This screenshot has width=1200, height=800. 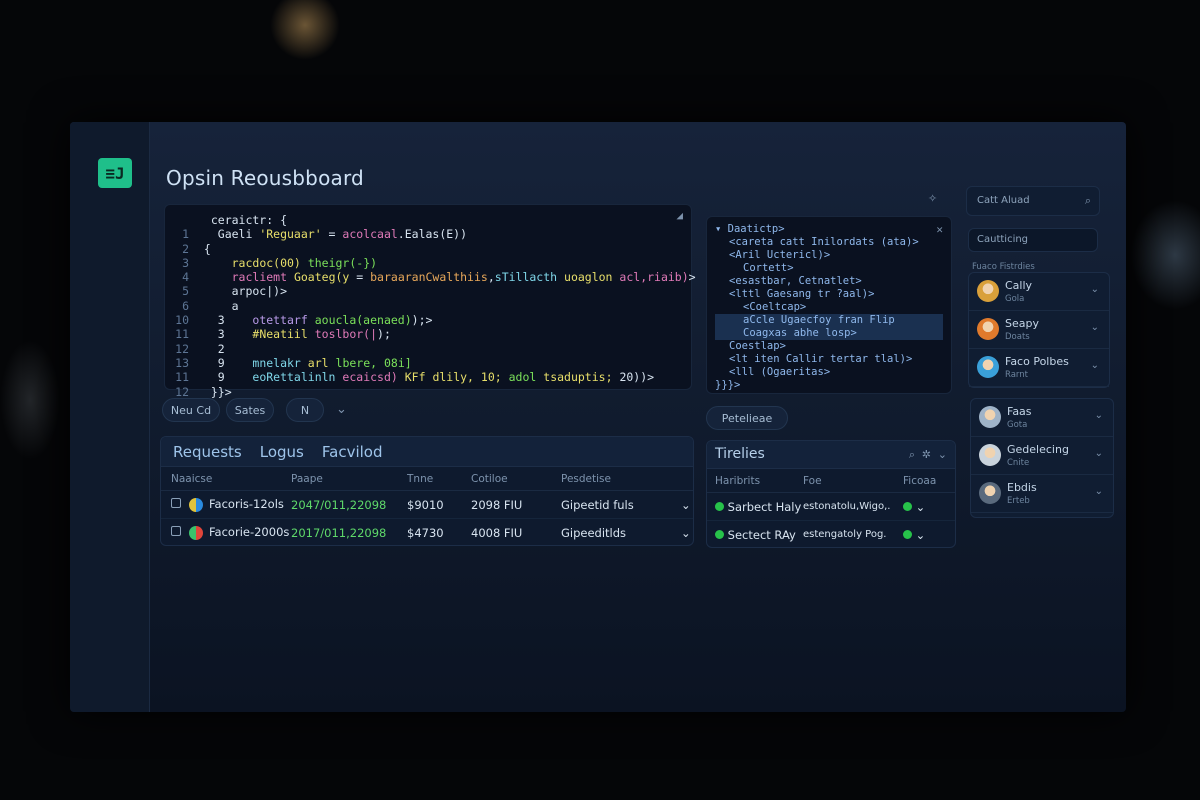 What do you see at coordinates (829, 333) in the screenshot?
I see `tree-node: Coagxas abhe losp>` at bounding box center [829, 333].